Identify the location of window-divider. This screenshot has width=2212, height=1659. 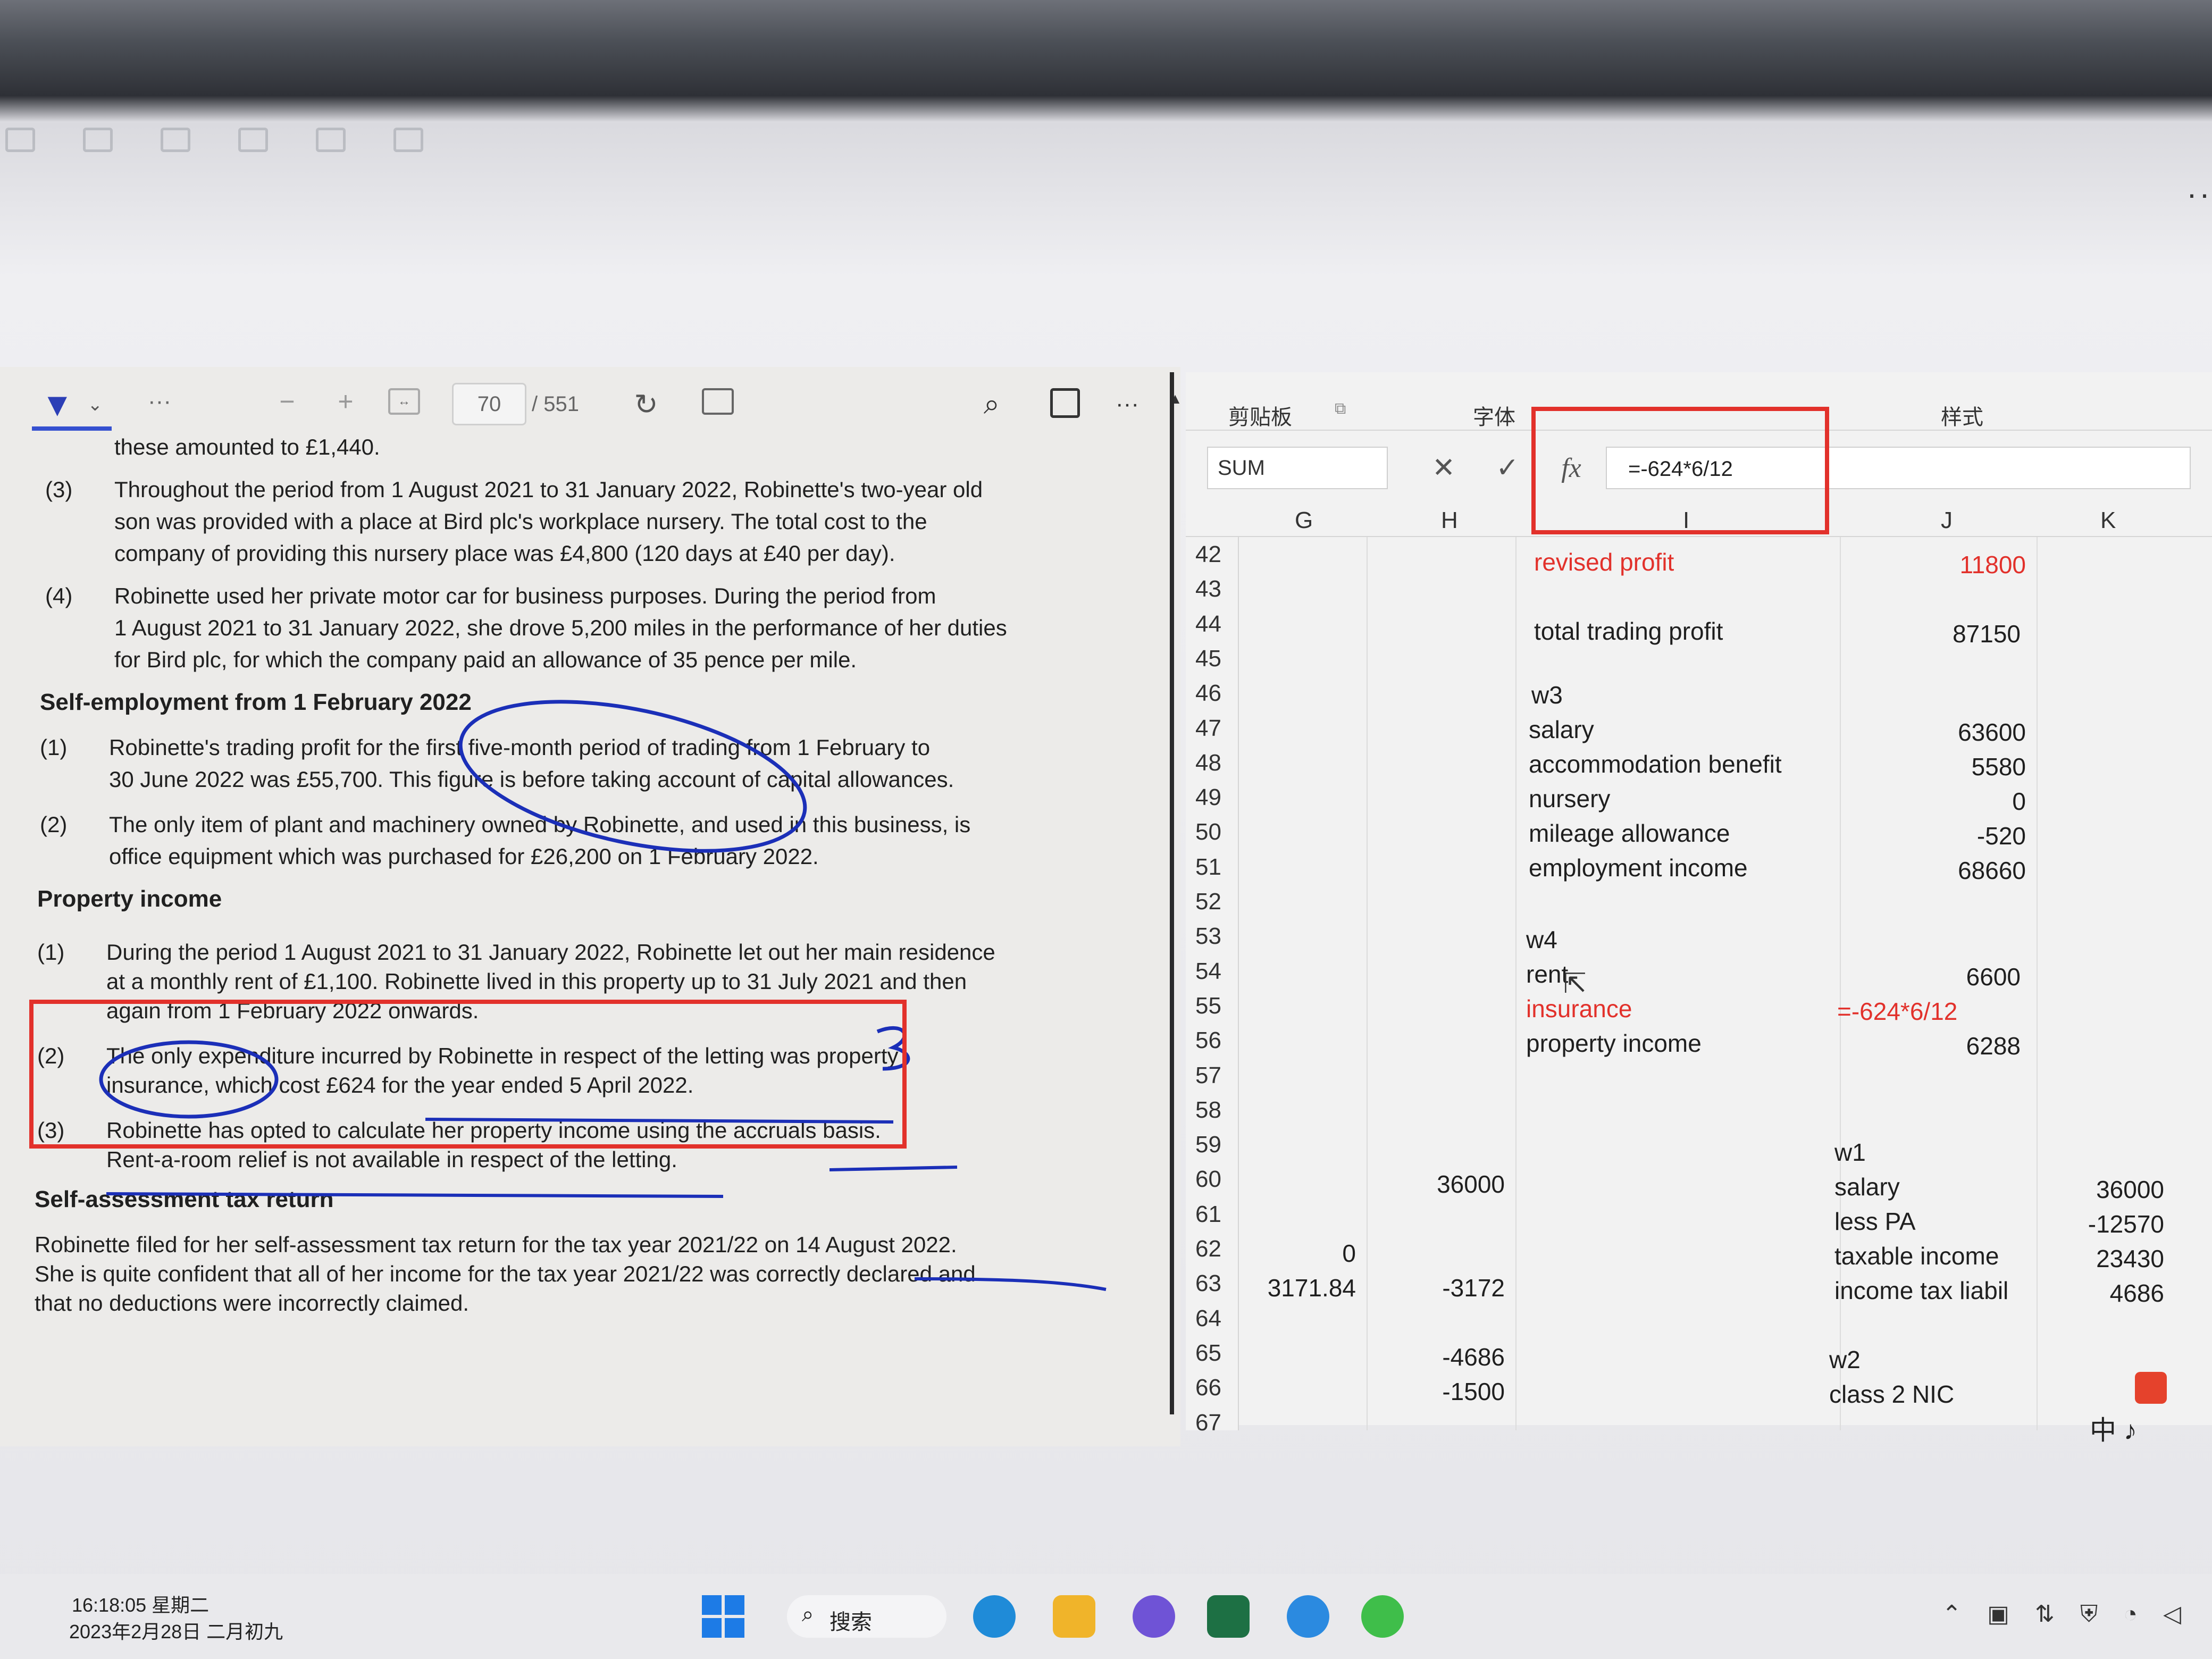
(1172, 893).